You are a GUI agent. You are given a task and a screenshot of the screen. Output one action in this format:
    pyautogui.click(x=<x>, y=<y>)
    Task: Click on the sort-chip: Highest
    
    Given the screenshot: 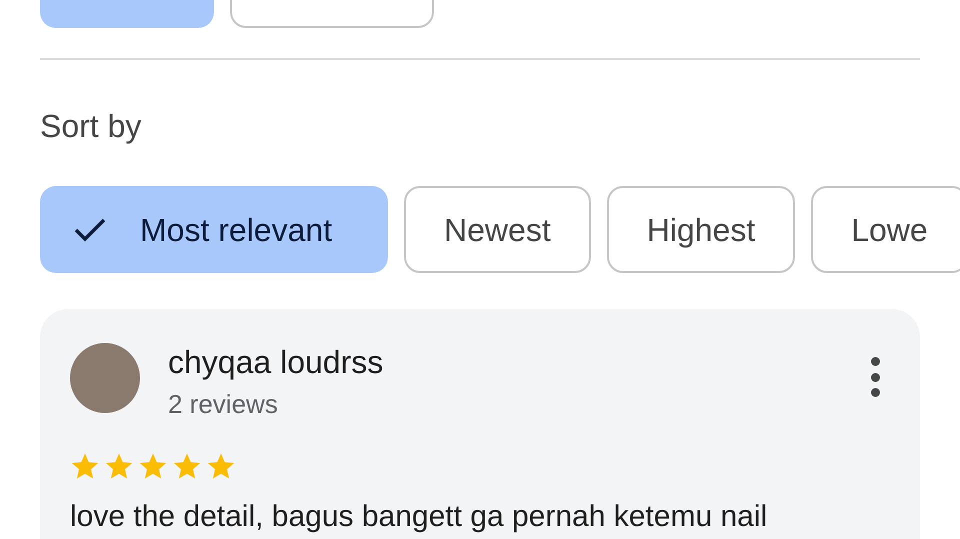 What is the action you would take?
    pyautogui.click(x=701, y=229)
    